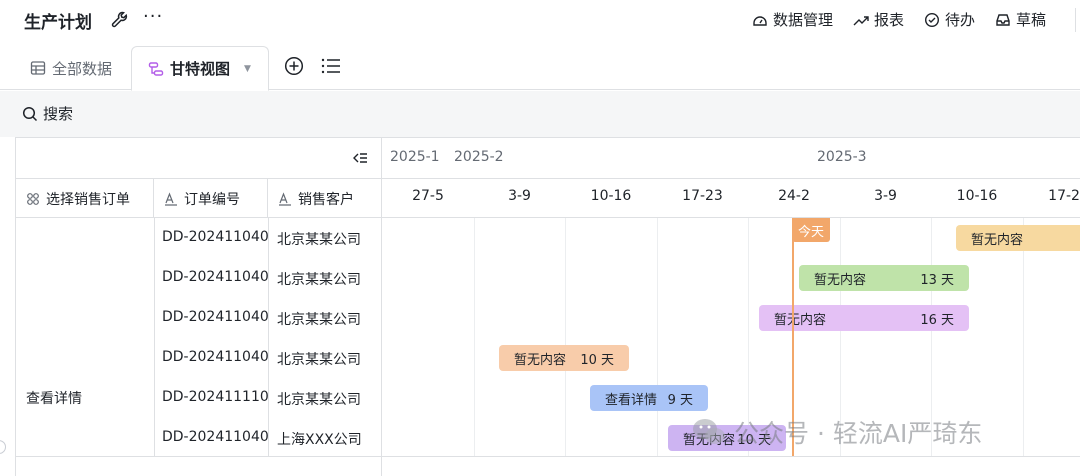 The width and height of the screenshot is (1080, 476). What do you see at coordinates (33, 198) in the screenshot?
I see `relation-icon` at bounding box center [33, 198].